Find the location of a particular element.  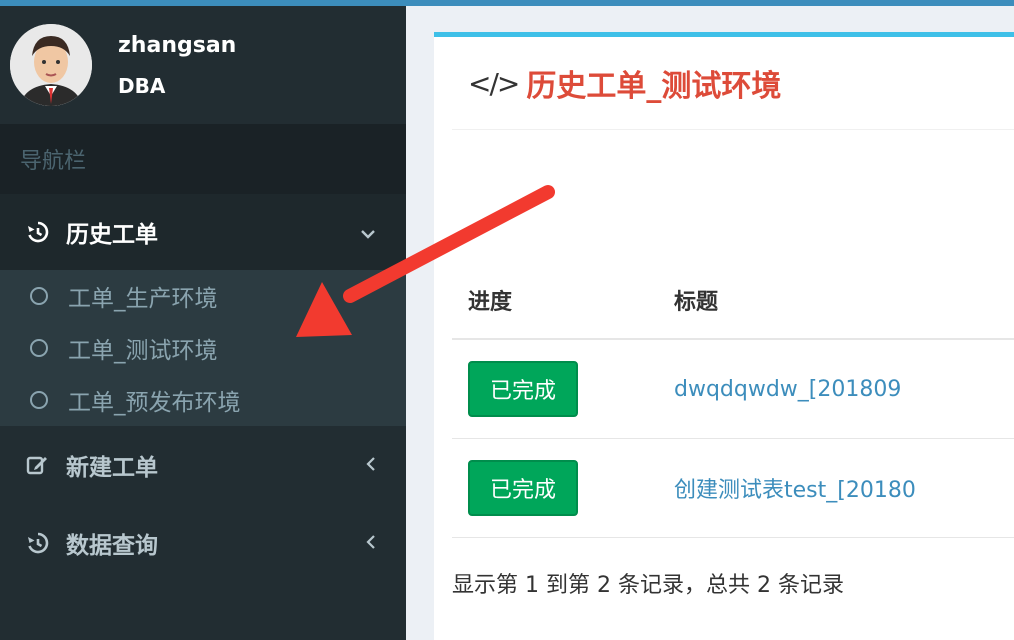

sidebar-subitem-label: 工单_测试环境 is located at coordinates (143, 351).